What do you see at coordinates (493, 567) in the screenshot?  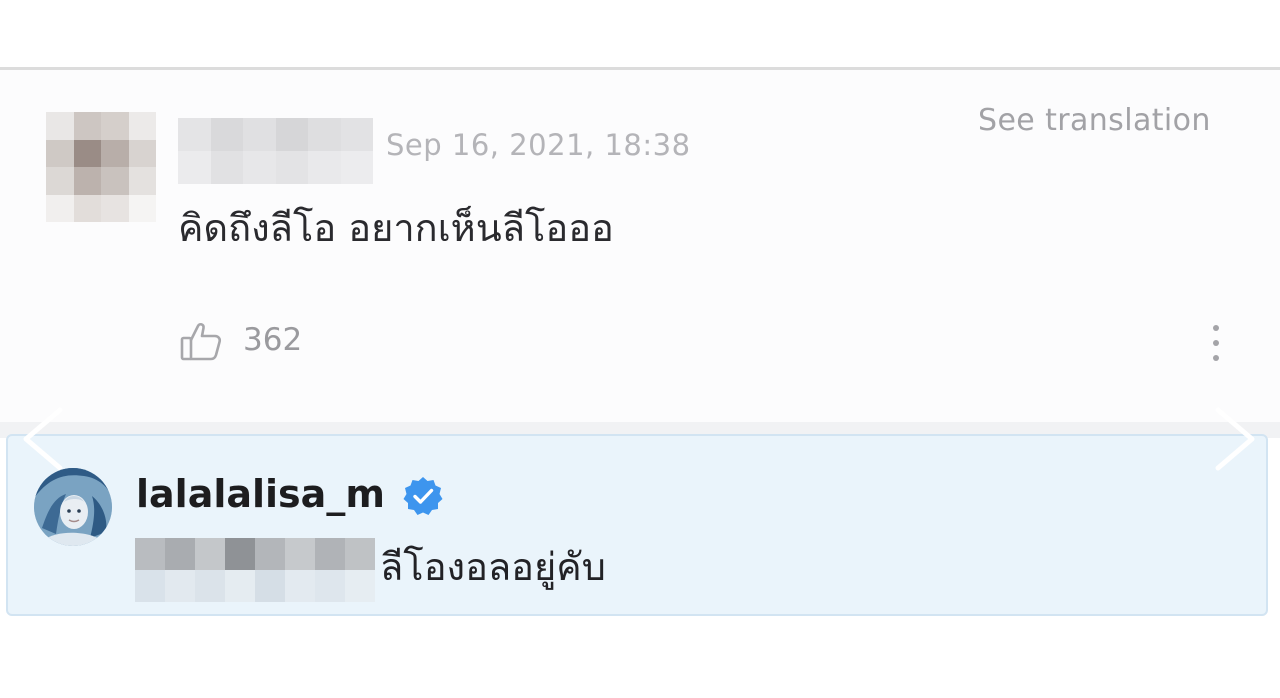 I see `reply-text: ลีโองอลอยู่คับ` at bounding box center [493, 567].